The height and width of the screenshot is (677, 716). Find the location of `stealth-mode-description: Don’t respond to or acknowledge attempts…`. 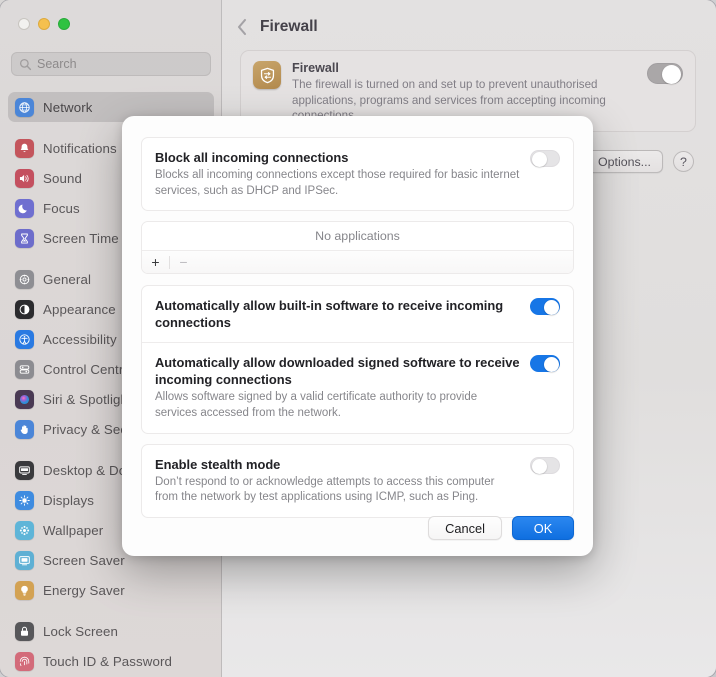

stealth-mode-description: Don’t respond to or acknowledge attempts… is located at coordinates (325, 489).